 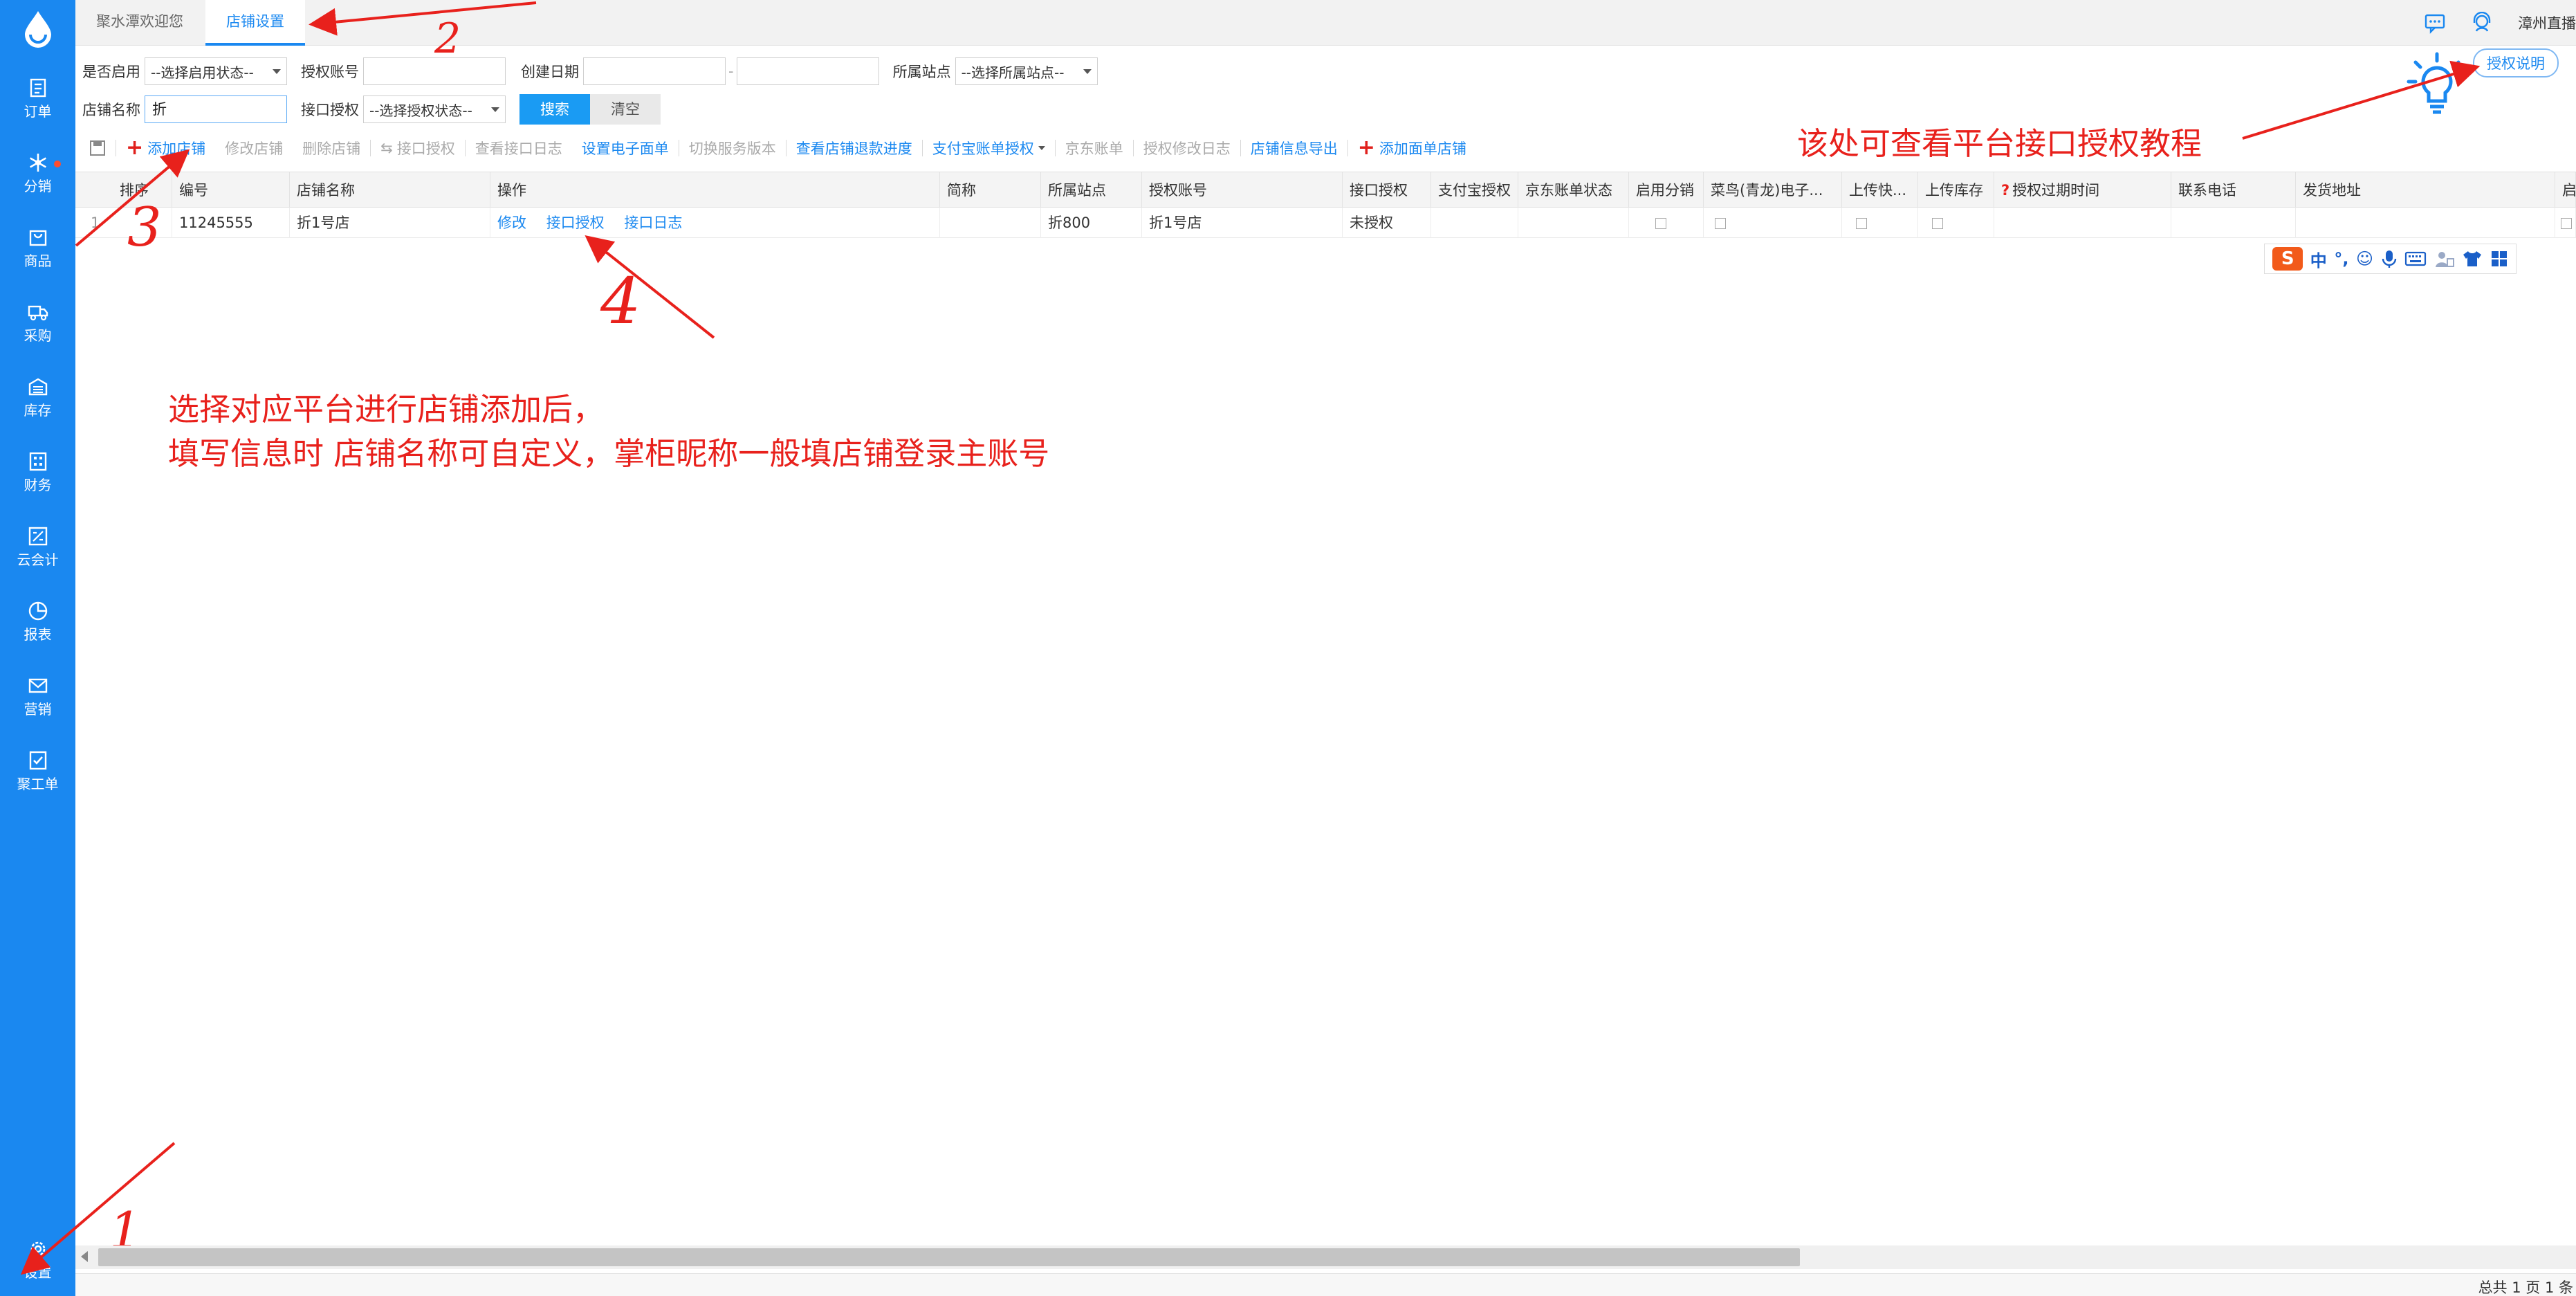 I want to click on auth-log-button: 授权修改日志, so click(x=1187, y=148).